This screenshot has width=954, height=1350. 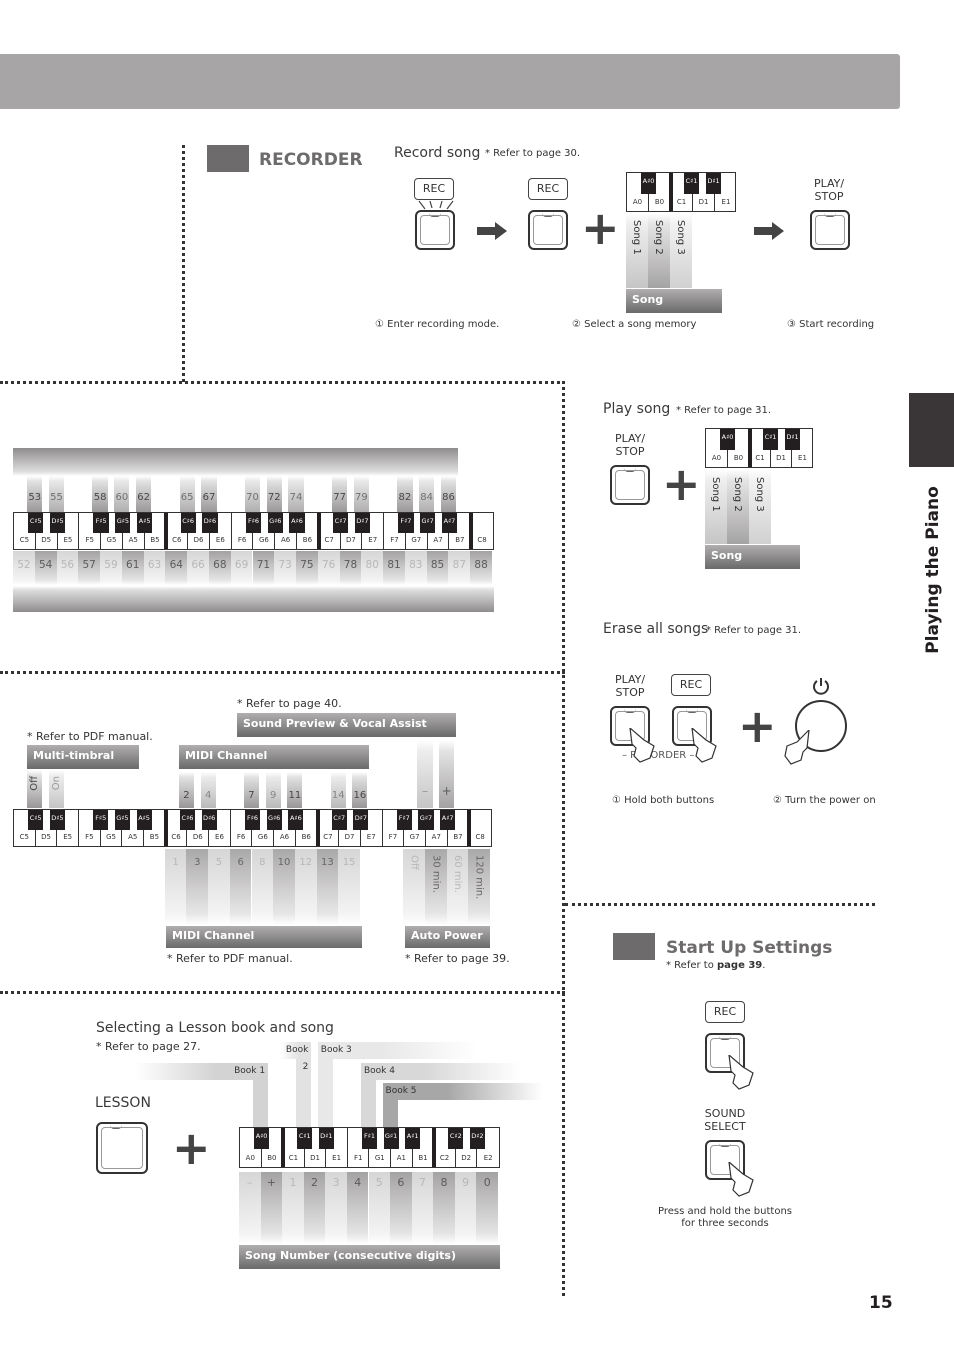 What do you see at coordinates (487, 1208) in the screenshot?
I see `song-number-value: 0` at bounding box center [487, 1208].